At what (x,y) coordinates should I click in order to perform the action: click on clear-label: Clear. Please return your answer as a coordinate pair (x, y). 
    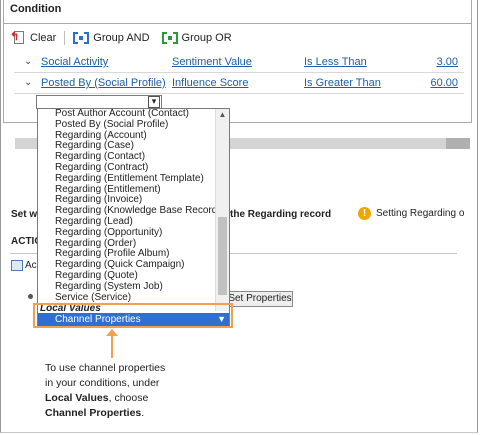
    Looking at the image, I should click on (43, 38).